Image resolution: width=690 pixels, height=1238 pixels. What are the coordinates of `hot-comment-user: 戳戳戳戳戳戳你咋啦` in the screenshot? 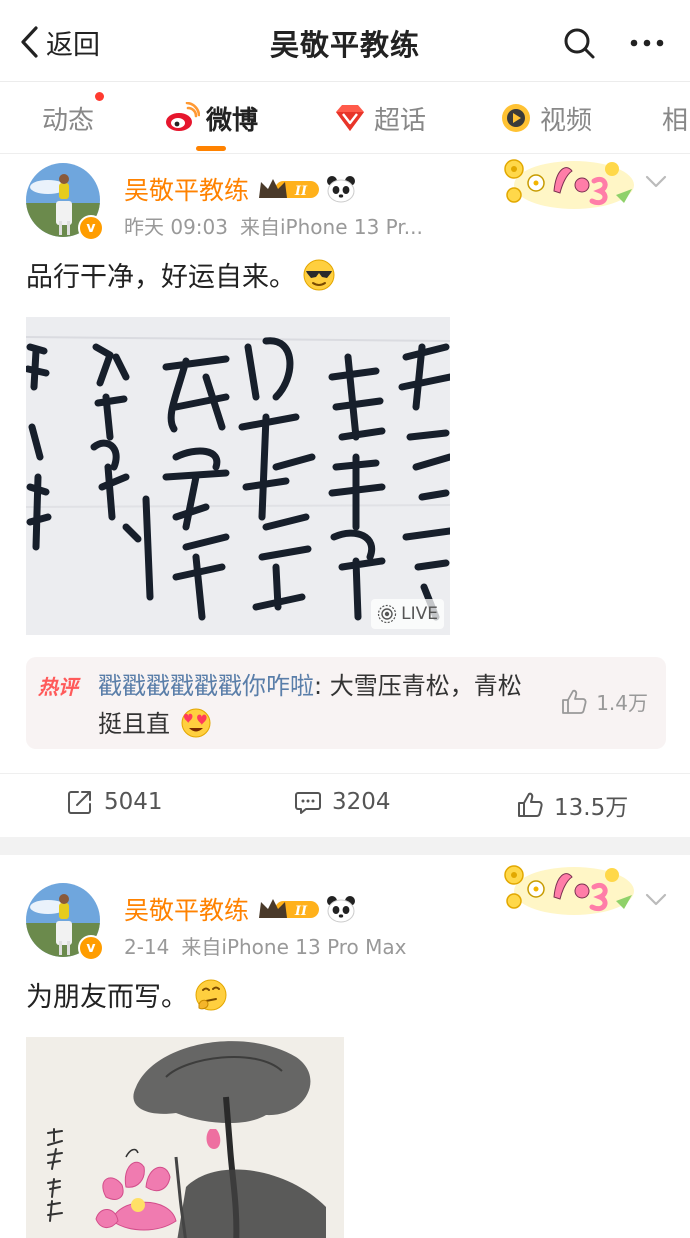 It's located at (206, 686).